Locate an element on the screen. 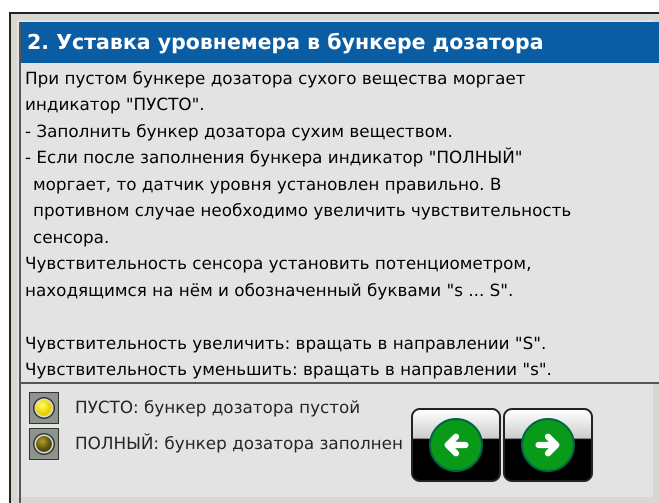 This screenshot has height=503, width=659. instruction-line: - Заполнить бункер дозатора сухим веществом. is located at coordinates (239, 131).